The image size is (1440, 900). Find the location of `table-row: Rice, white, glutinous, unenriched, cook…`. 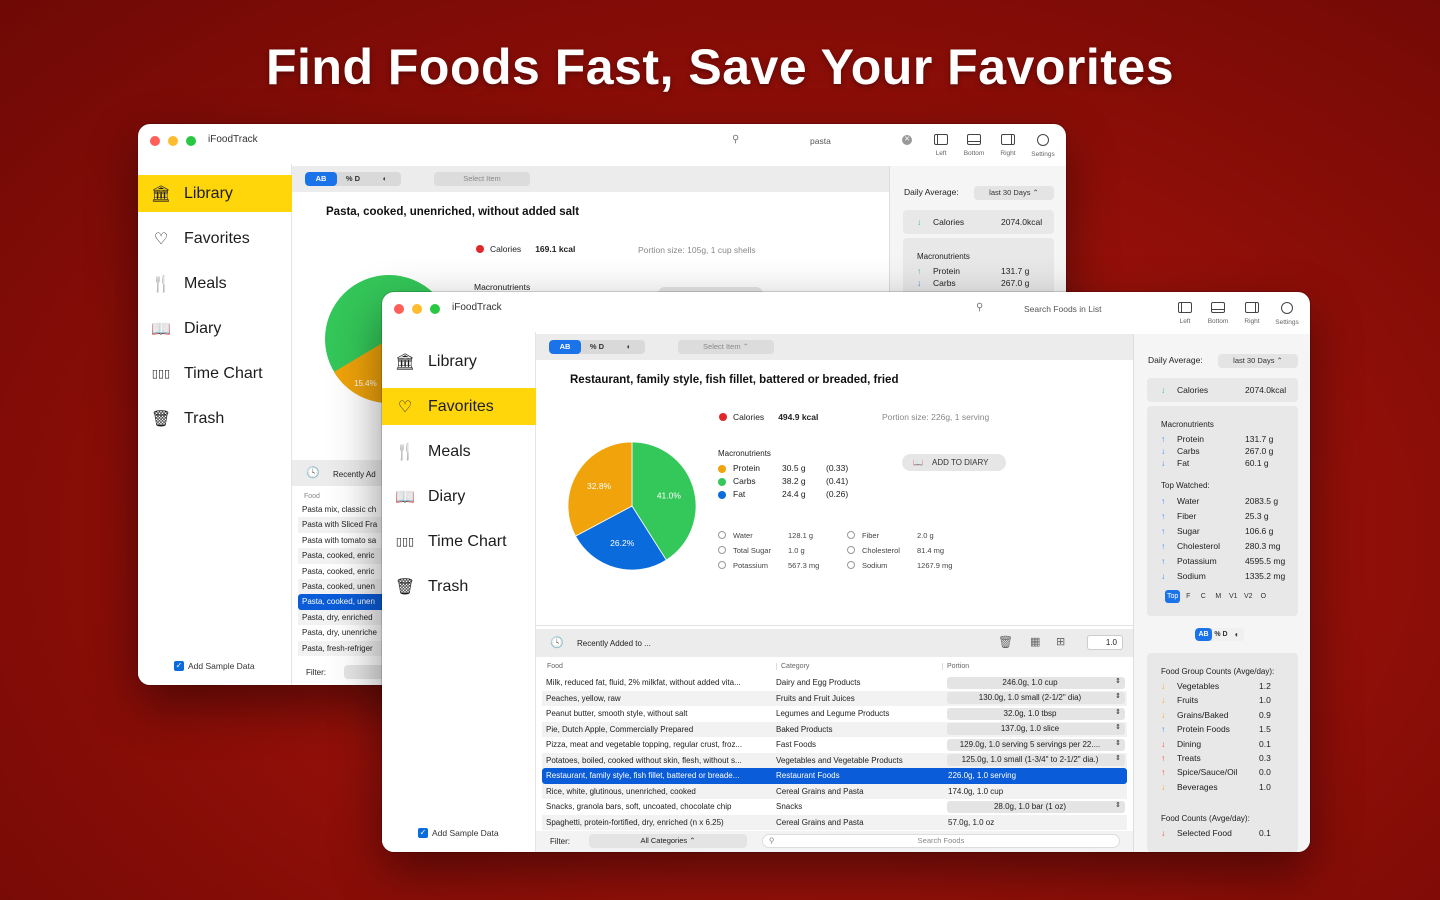

table-row: Rice, white, glutinous, unenriched, cook… is located at coordinates (834, 791).